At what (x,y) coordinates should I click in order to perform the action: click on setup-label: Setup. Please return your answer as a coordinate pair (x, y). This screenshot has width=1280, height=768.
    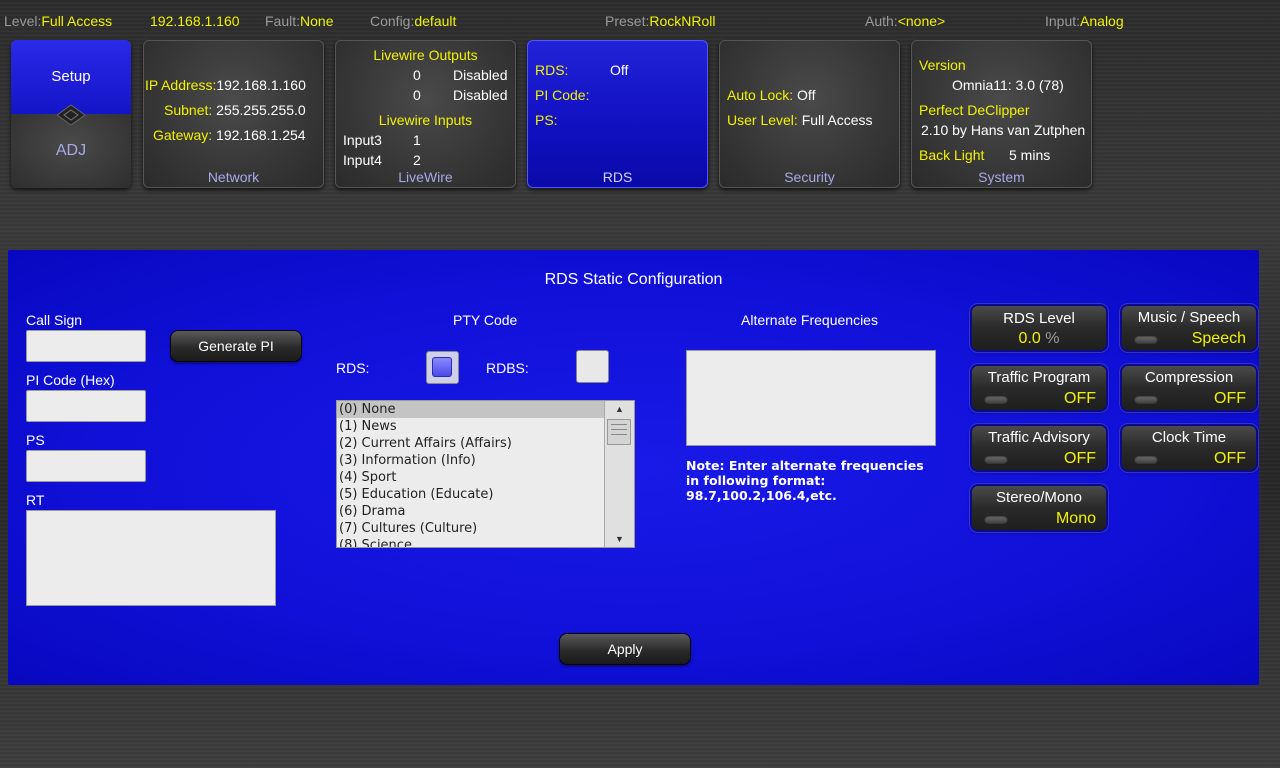
    Looking at the image, I should click on (71, 76).